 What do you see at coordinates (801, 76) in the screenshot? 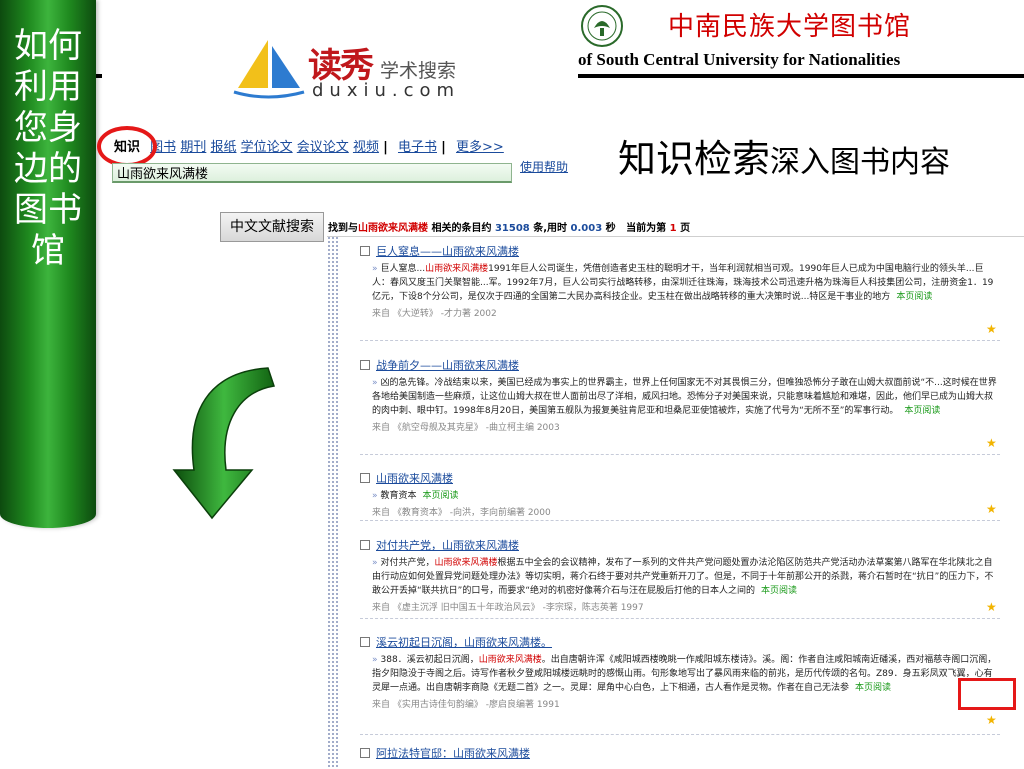
I see `header-rule-right` at bounding box center [801, 76].